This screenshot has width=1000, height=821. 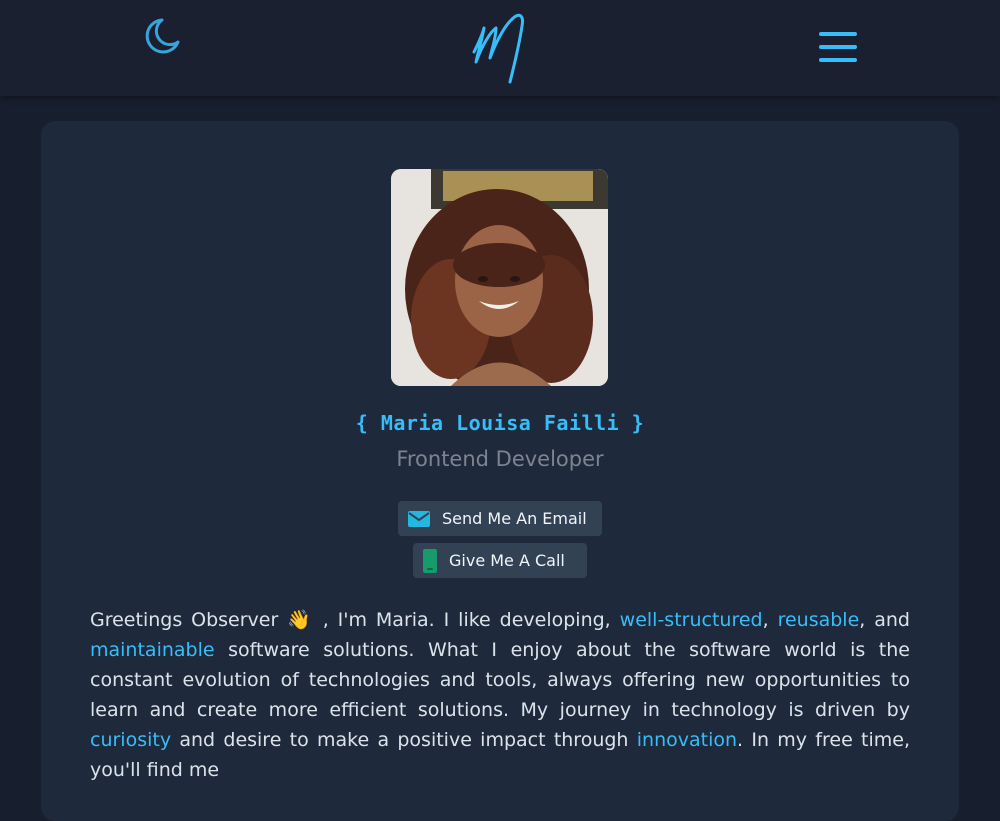 What do you see at coordinates (430, 560) in the screenshot?
I see `phone-icon` at bounding box center [430, 560].